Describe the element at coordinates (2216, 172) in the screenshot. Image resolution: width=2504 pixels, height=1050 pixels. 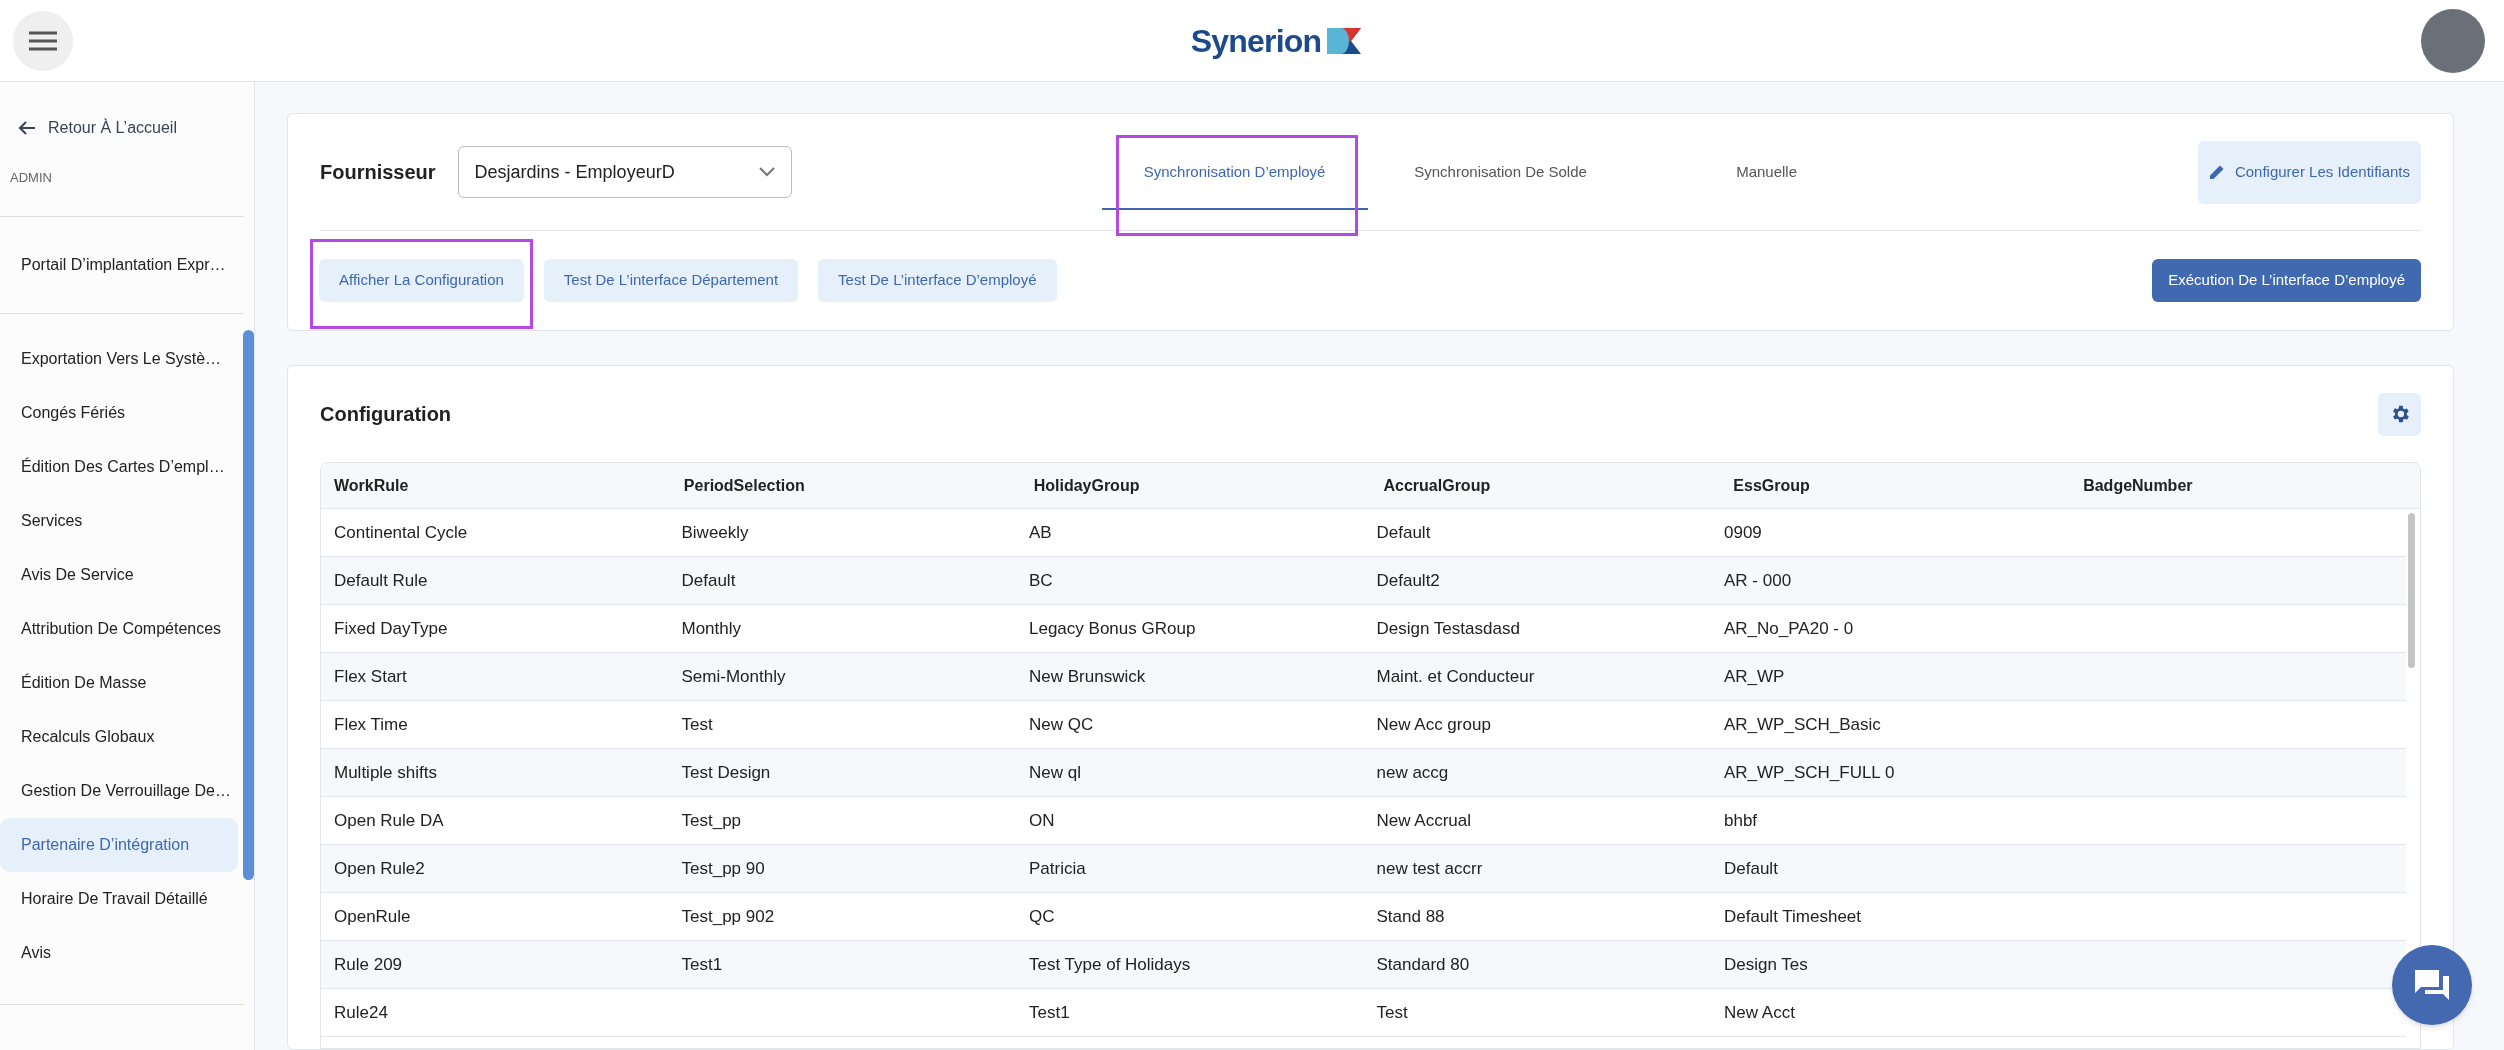
I see `pencil-icon` at that location.